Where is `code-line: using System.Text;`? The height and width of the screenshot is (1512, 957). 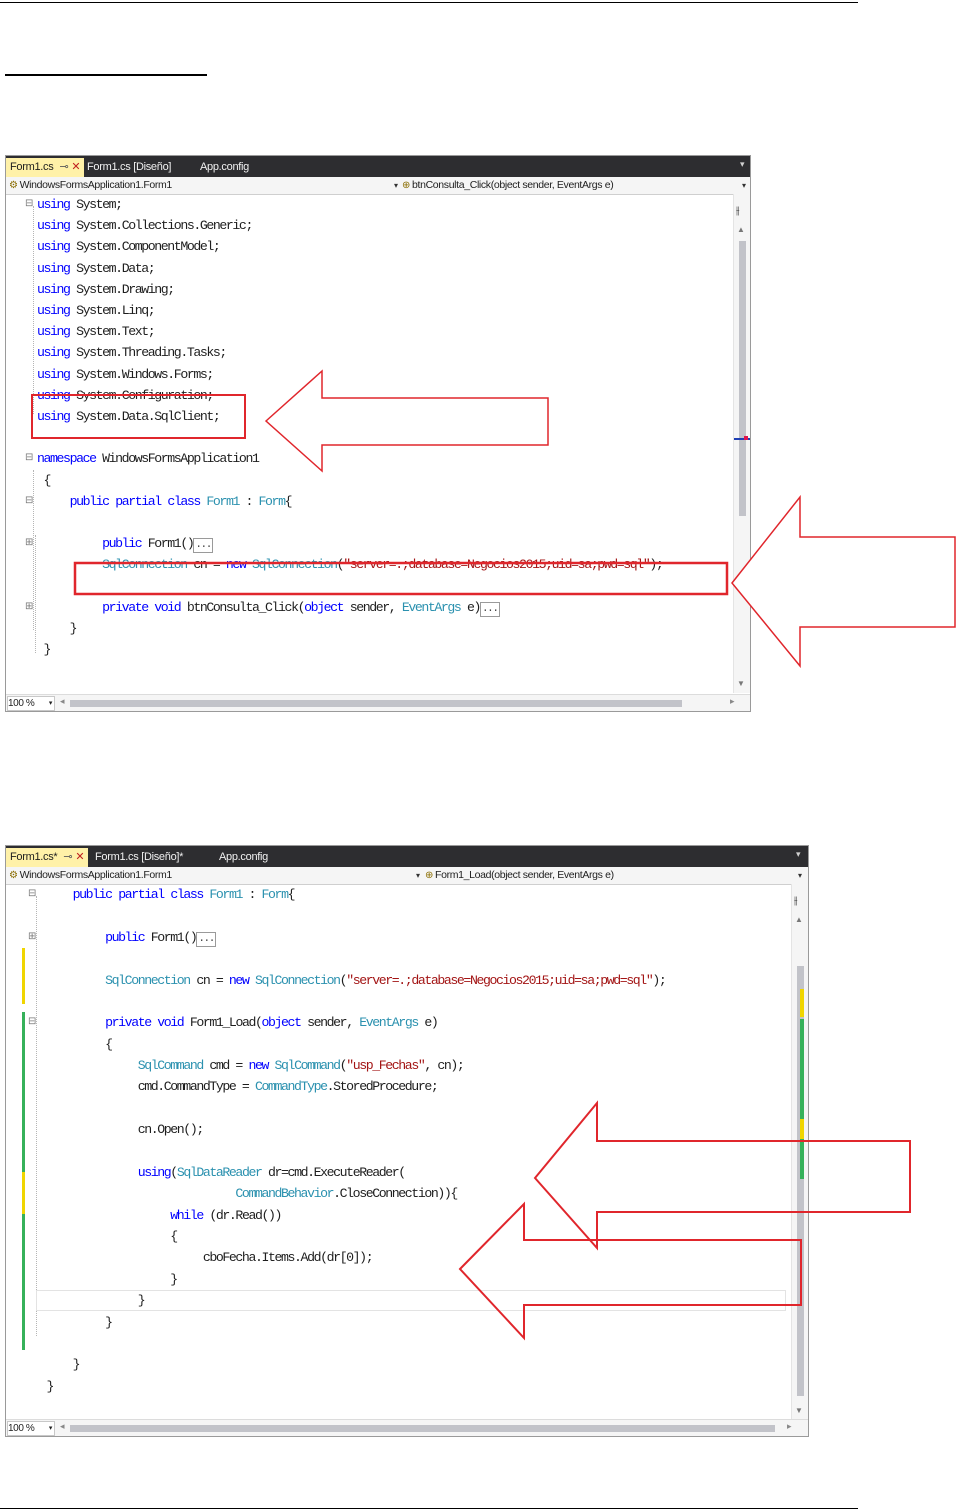 code-line: using System.Text; is located at coordinates (370, 331).